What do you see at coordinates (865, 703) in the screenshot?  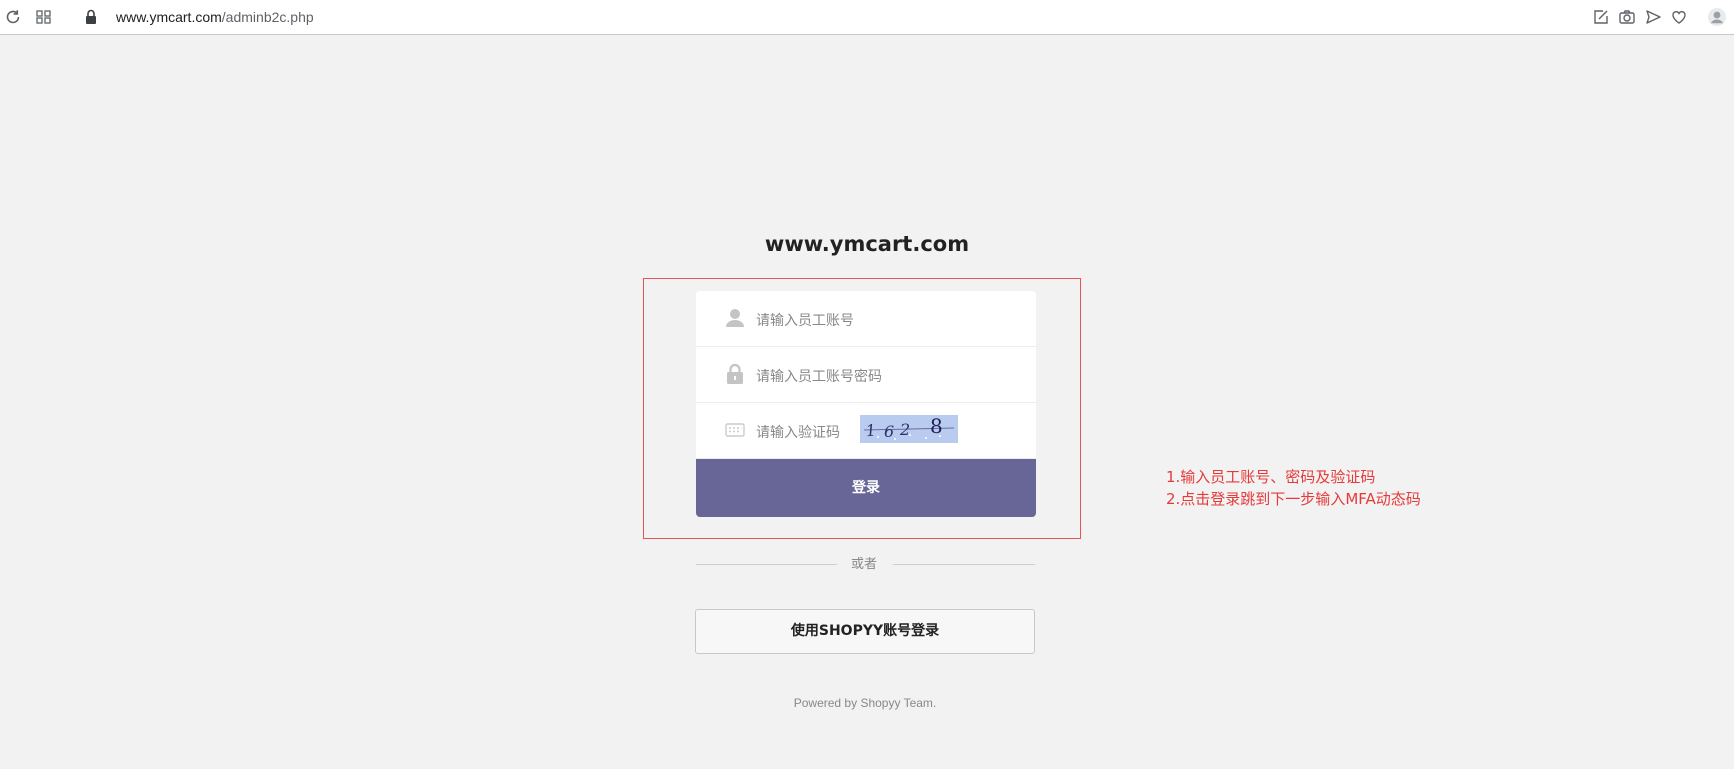 I see `footer-powered-by: Powered by Shopyy Team.` at bounding box center [865, 703].